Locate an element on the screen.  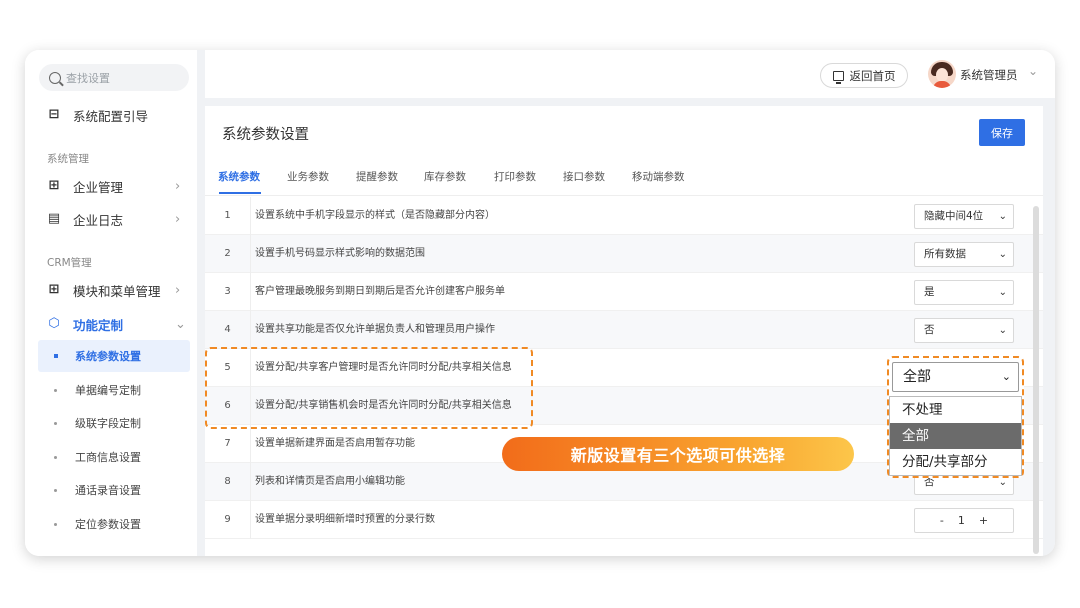
sub-item-label: 单据编号定制 is located at coordinates (108, 390).